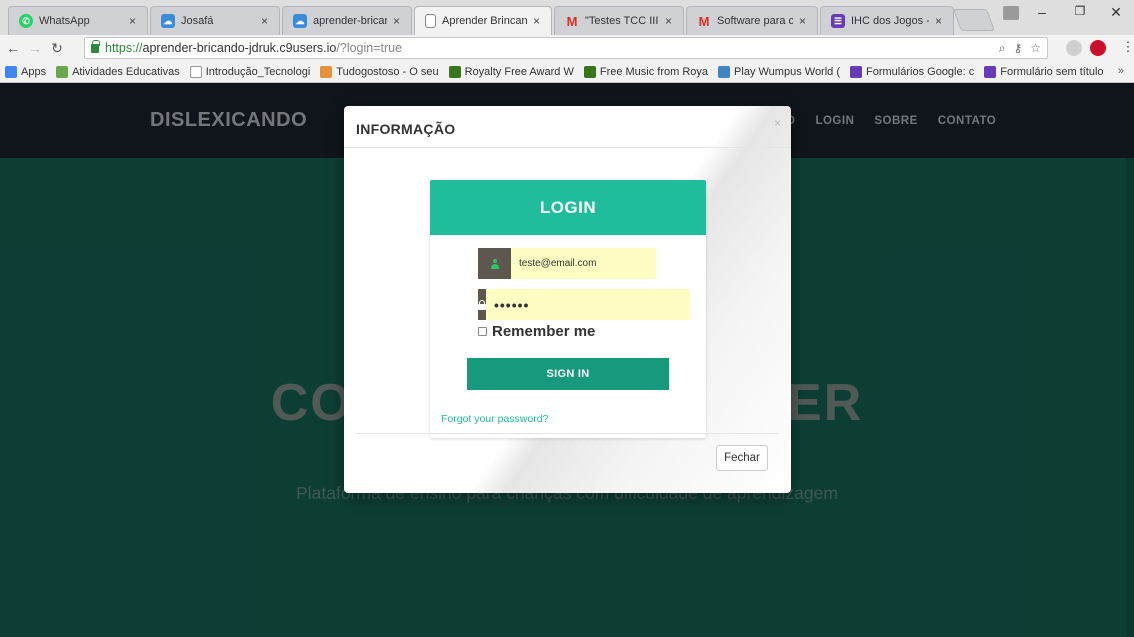 This screenshot has height=637, width=1134. Describe the element at coordinates (974, 20) in the screenshot. I see `new-tab-button` at that location.